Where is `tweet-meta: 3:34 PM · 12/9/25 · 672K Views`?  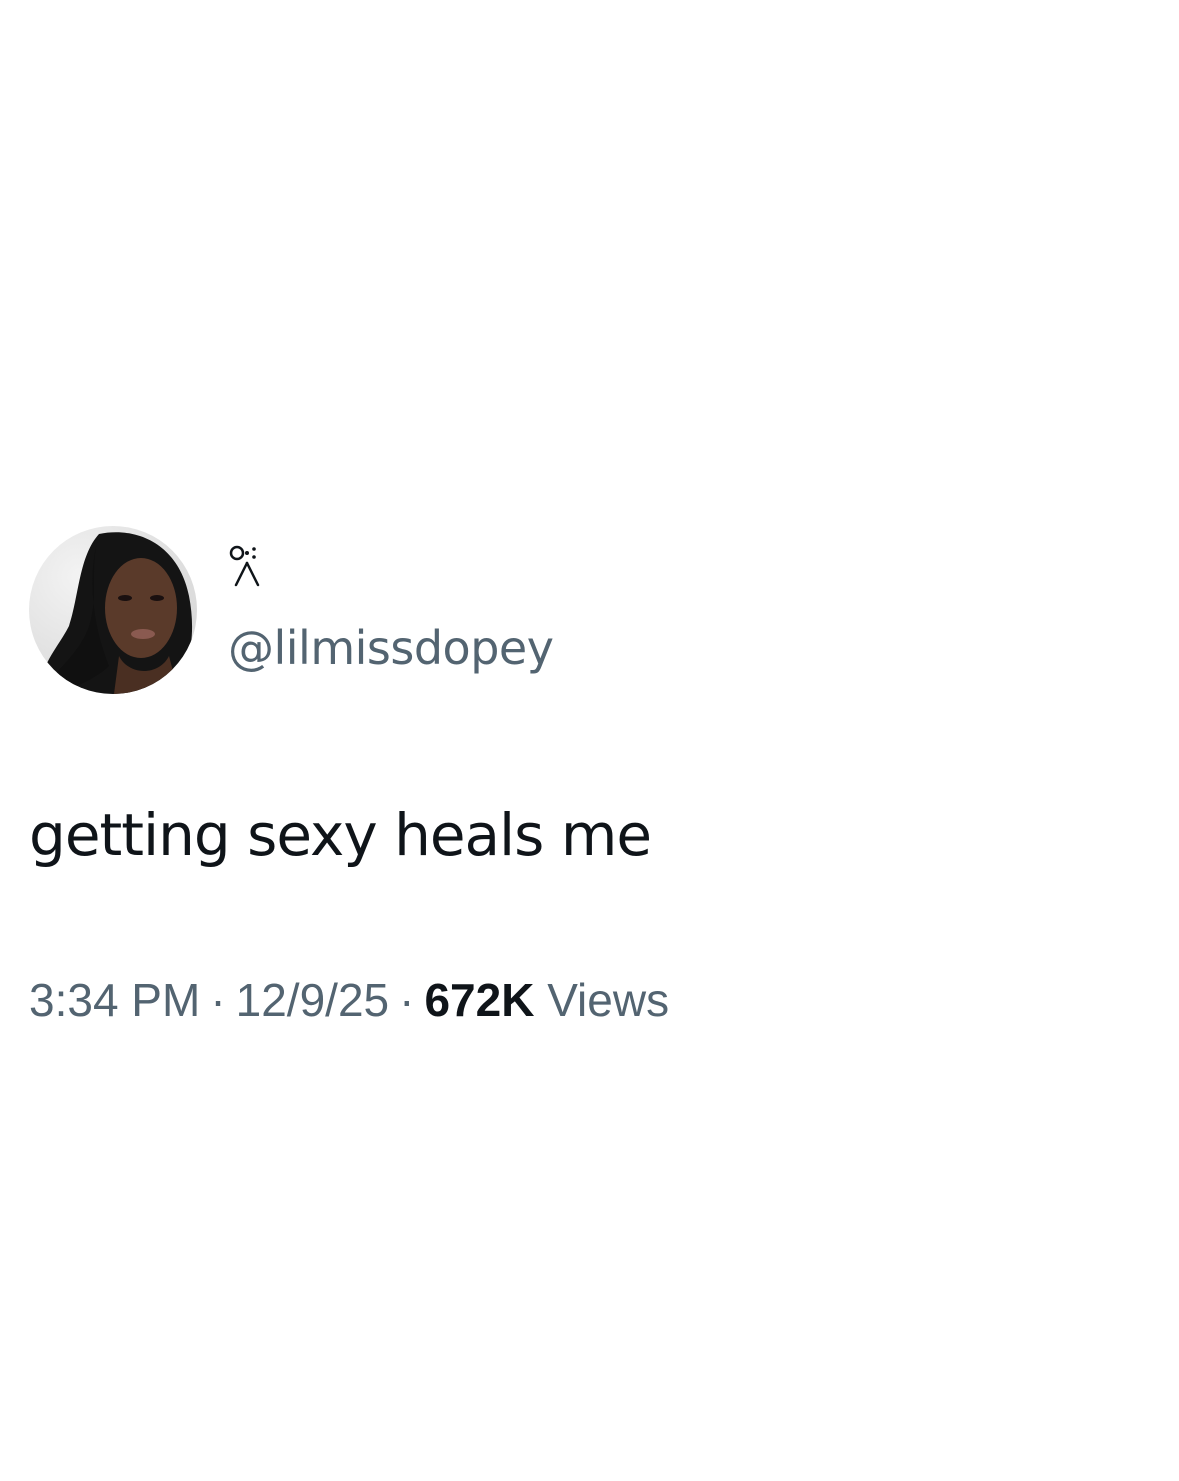
tweet-meta: 3:34 PM · 12/9/25 · 672K Views is located at coordinates (349, 1000).